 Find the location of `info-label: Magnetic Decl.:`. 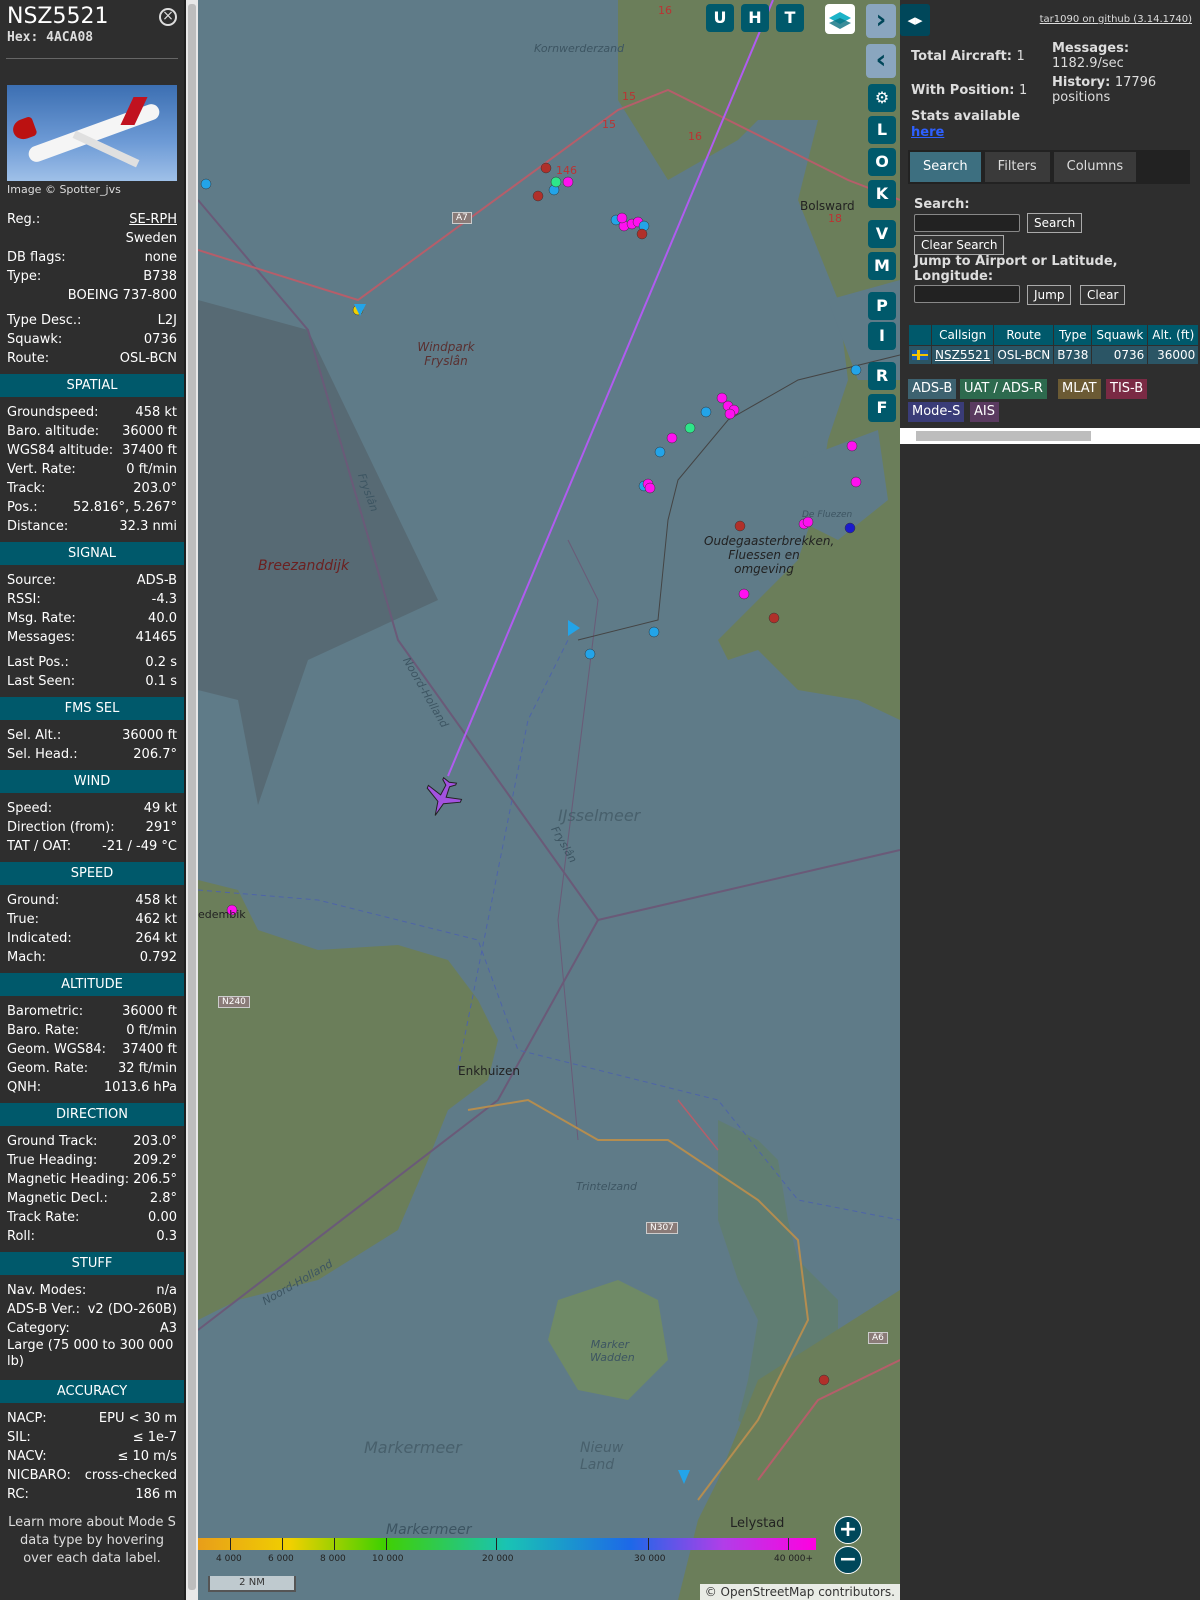

info-label: Magnetic Decl.: is located at coordinates (57, 1198).